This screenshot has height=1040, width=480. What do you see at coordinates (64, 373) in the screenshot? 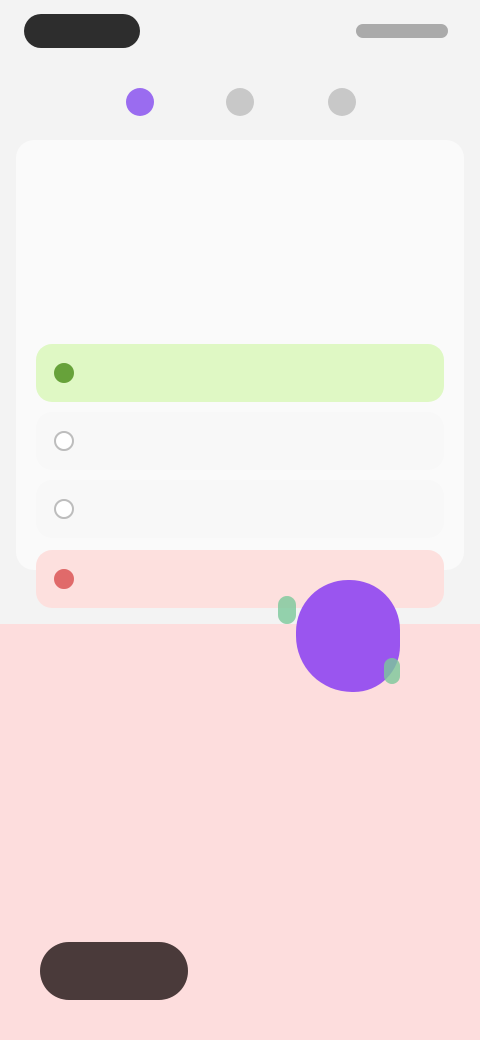
I see `check-icon` at bounding box center [64, 373].